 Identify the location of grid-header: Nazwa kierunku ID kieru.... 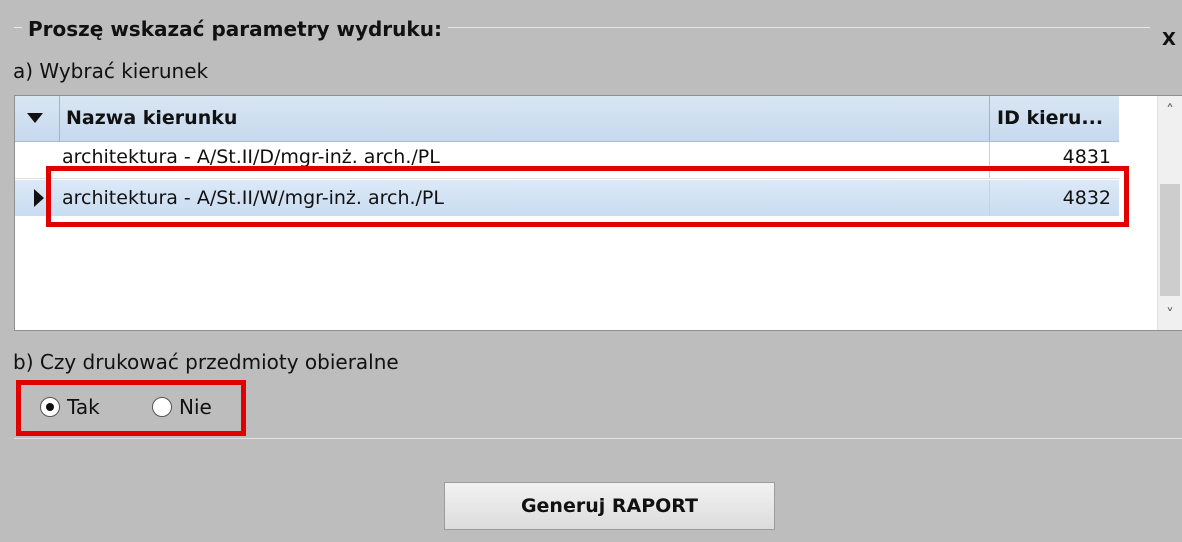
(567, 119).